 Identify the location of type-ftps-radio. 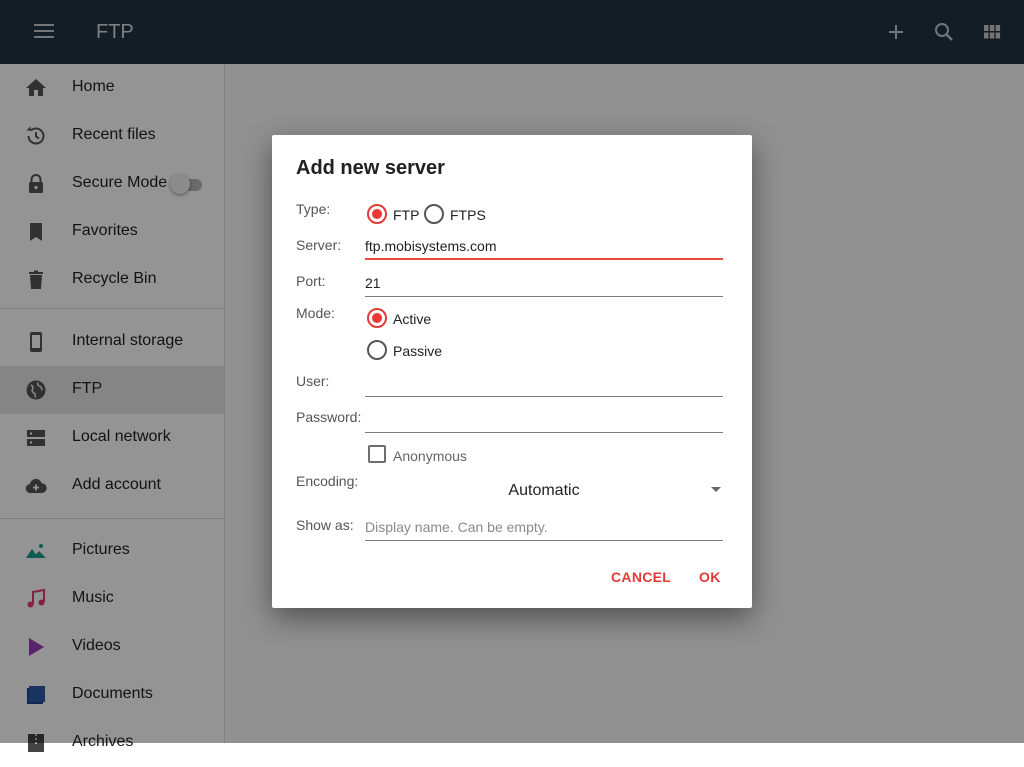
(434, 214).